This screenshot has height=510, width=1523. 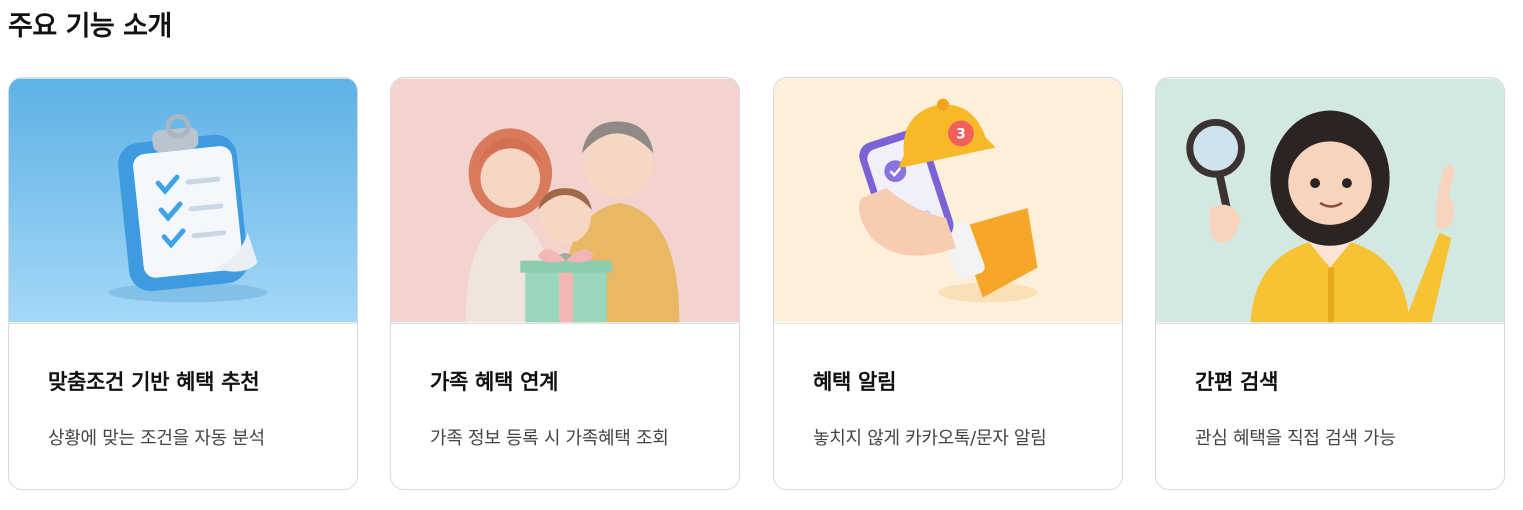 I want to click on woman-magnifier-illustration, so click(x=1330, y=201).